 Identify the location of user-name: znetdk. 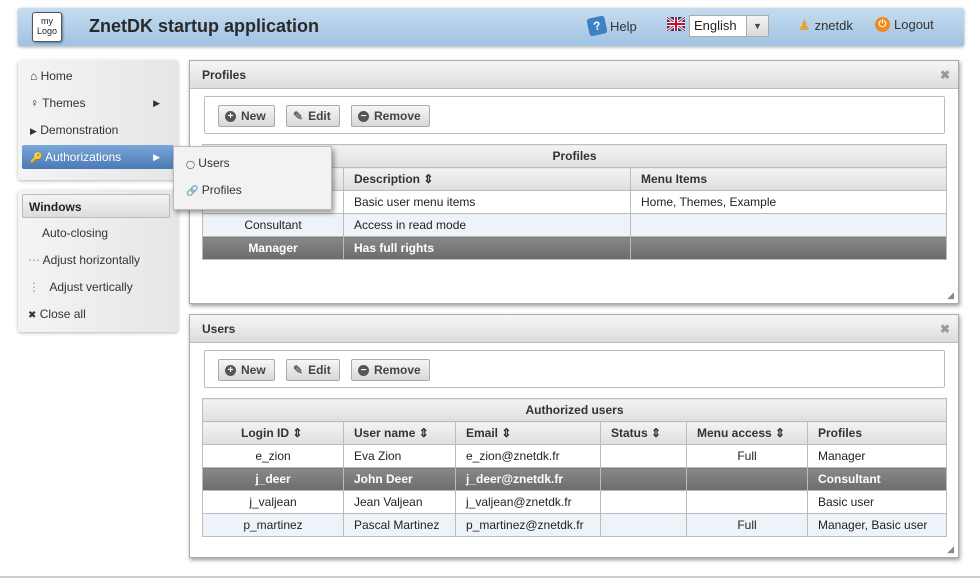
(833, 25).